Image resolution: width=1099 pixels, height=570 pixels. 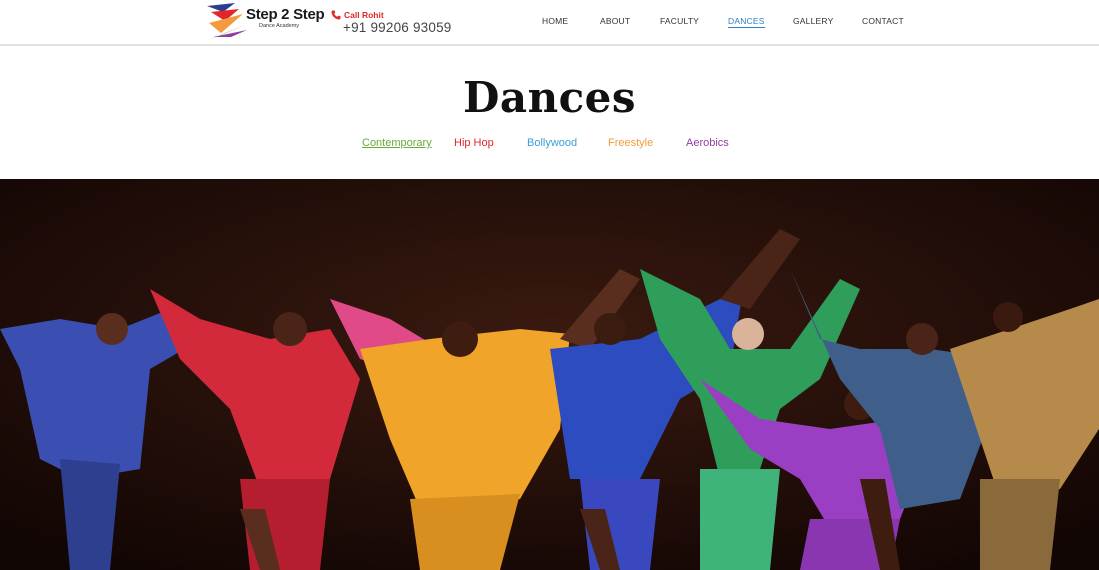 What do you see at coordinates (555, 21) in the screenshot?
I see `nav-home: HOME` at bounding box center [555, 21].